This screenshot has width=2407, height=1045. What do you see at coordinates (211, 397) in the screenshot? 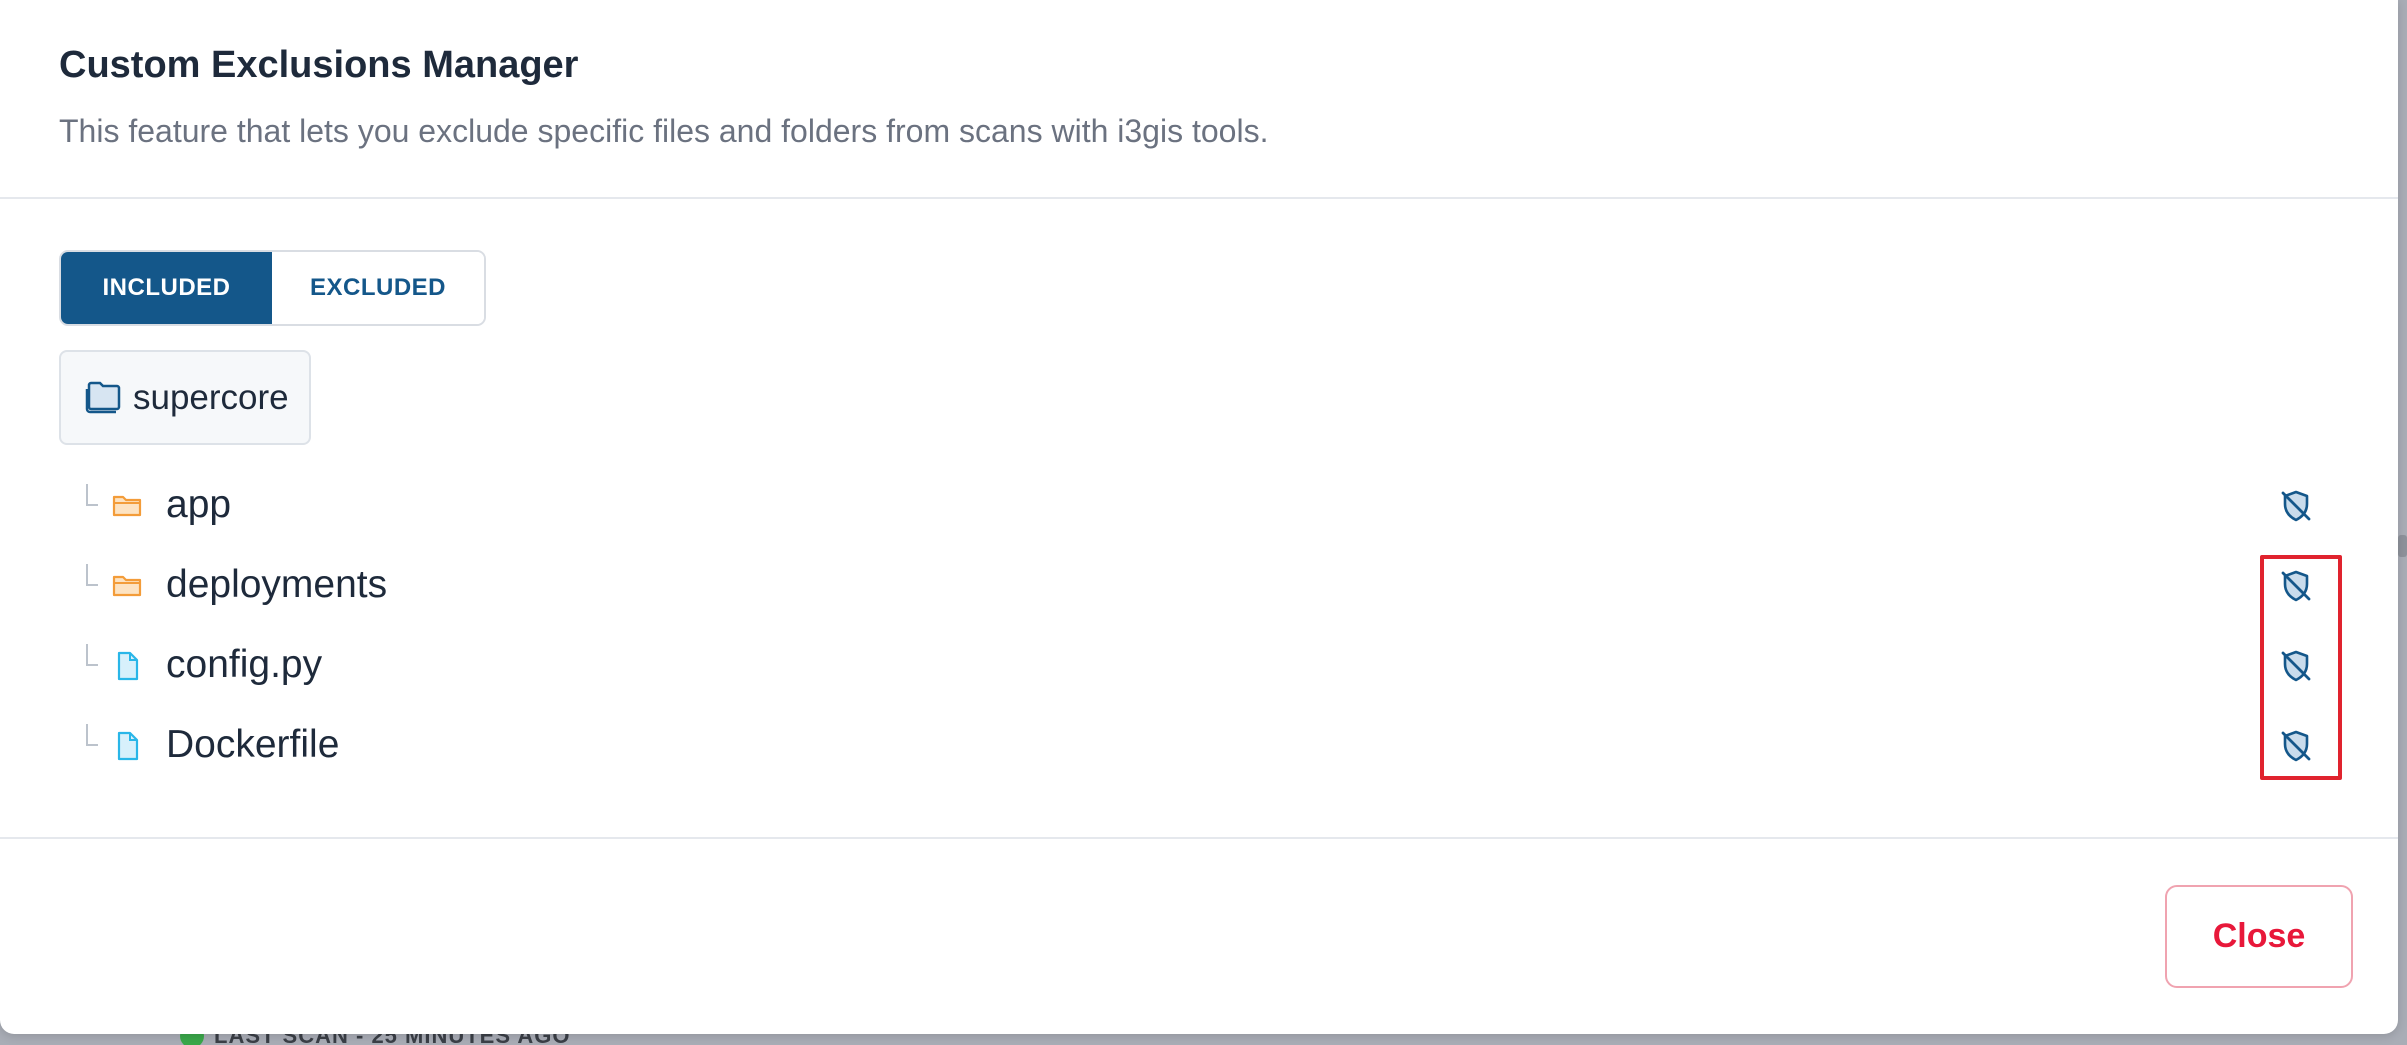
I see `root-folder-label: supercore` at bounding box center [211, 397].